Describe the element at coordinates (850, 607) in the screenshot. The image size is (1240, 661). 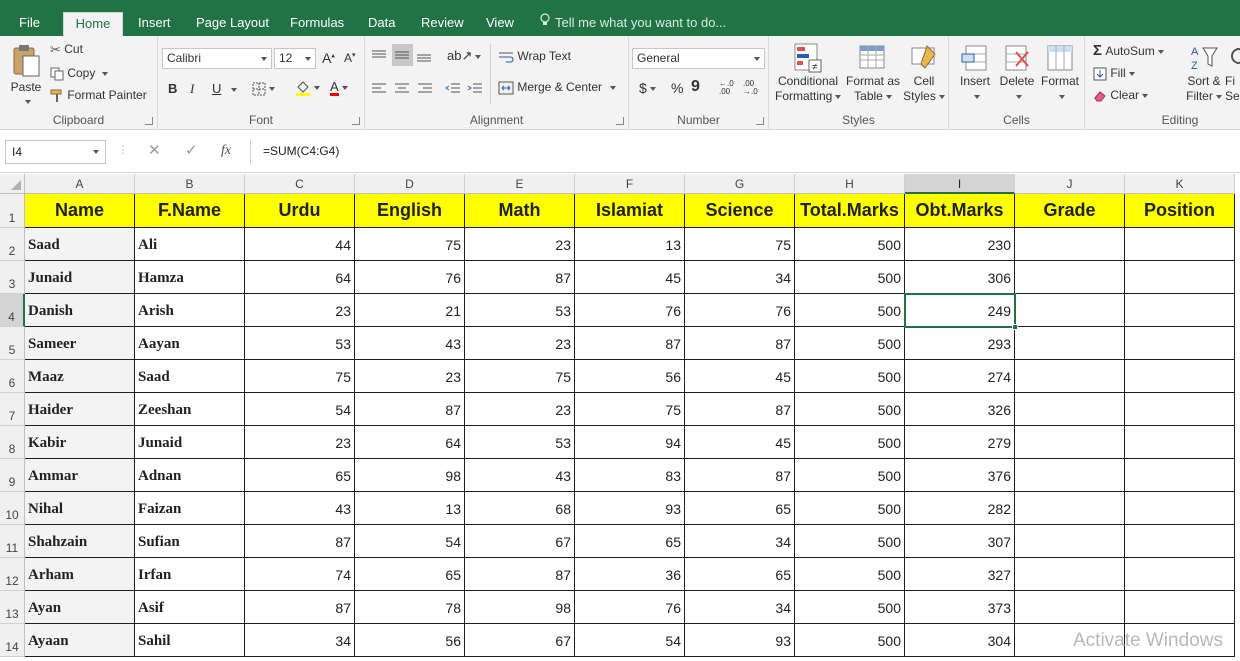
I see `cell-h13: 500` at that location.